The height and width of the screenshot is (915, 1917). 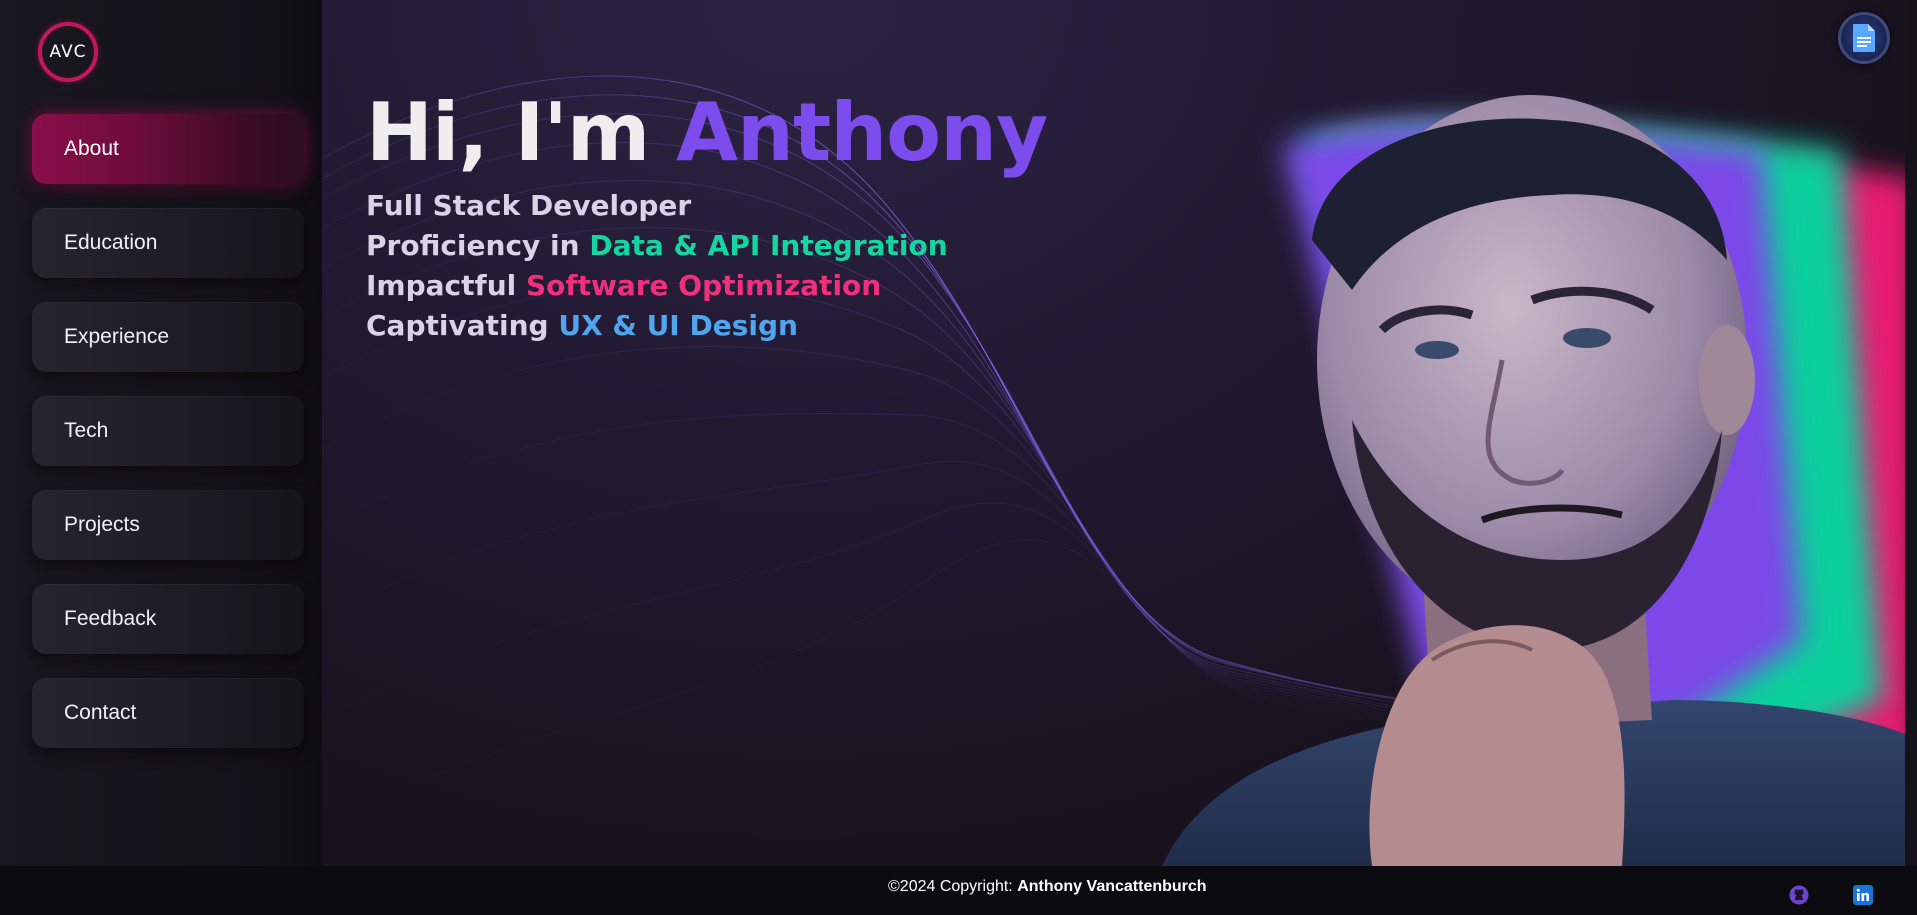 I want to click on tagline-1: Full Stack Developer, so click(x=657, y=206).